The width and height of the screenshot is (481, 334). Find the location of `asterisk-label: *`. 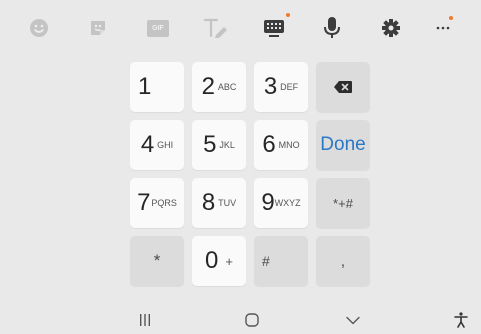

asterisk-label: * is located at coordinates (157, 260).